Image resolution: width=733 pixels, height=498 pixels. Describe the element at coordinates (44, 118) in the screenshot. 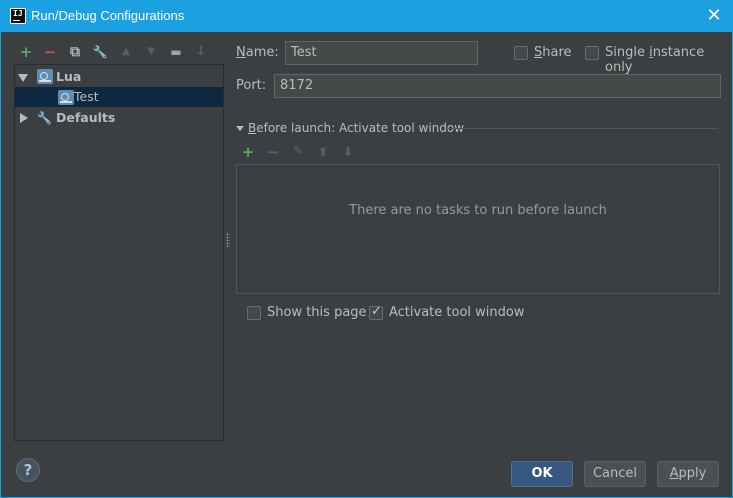

I see `wrench-icon: 🔧` at that location.